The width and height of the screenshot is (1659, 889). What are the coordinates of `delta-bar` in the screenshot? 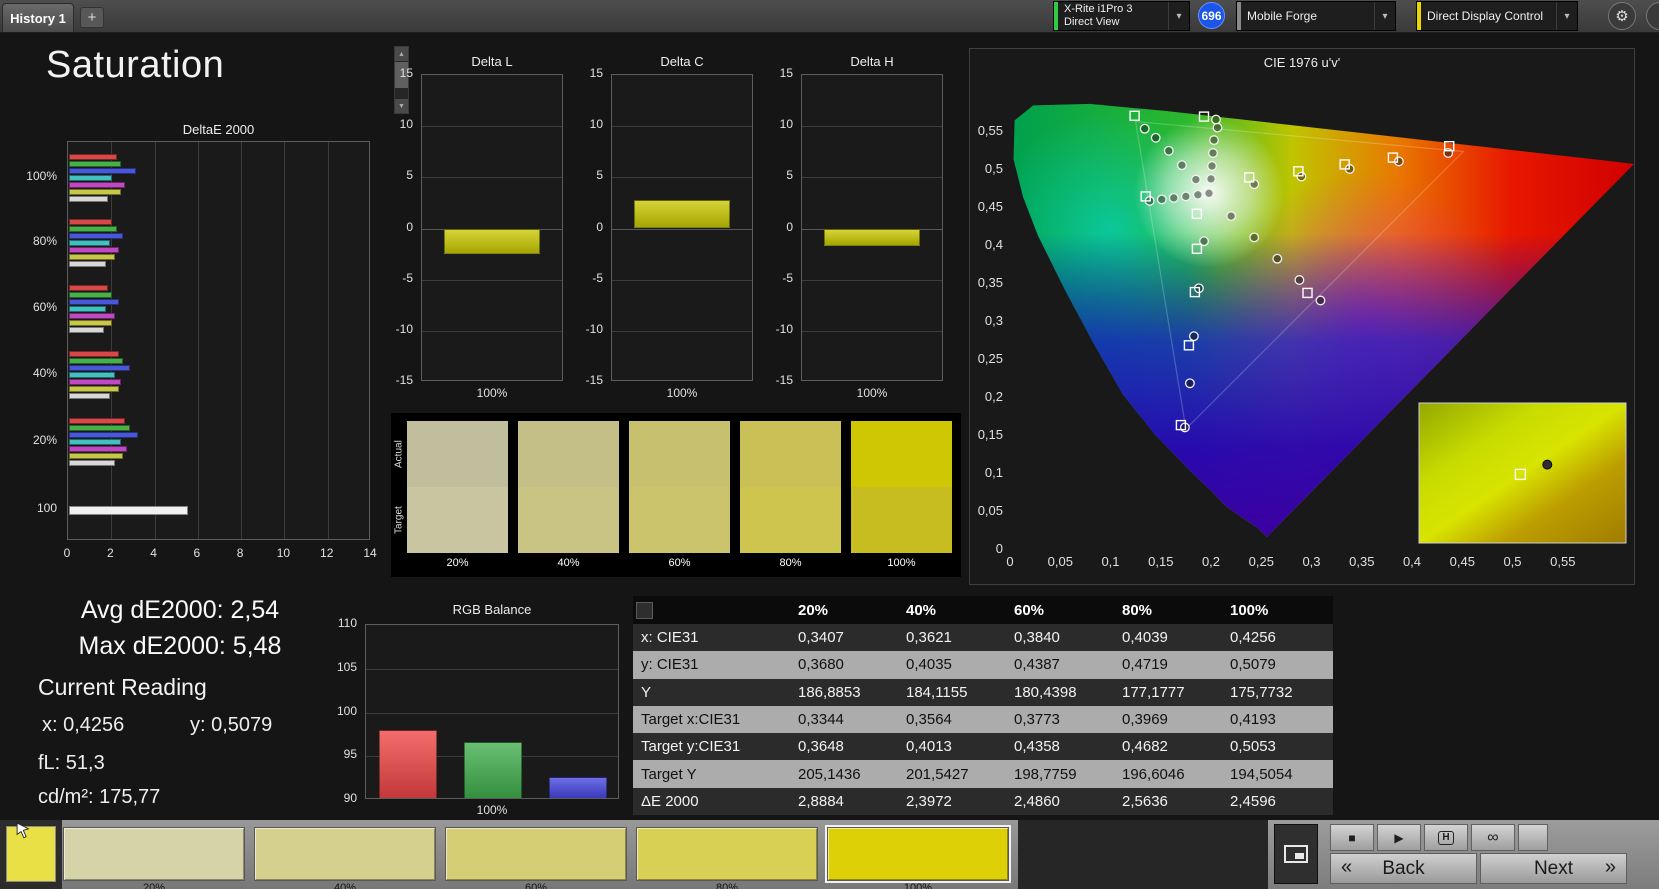 It's located at (492, 241).